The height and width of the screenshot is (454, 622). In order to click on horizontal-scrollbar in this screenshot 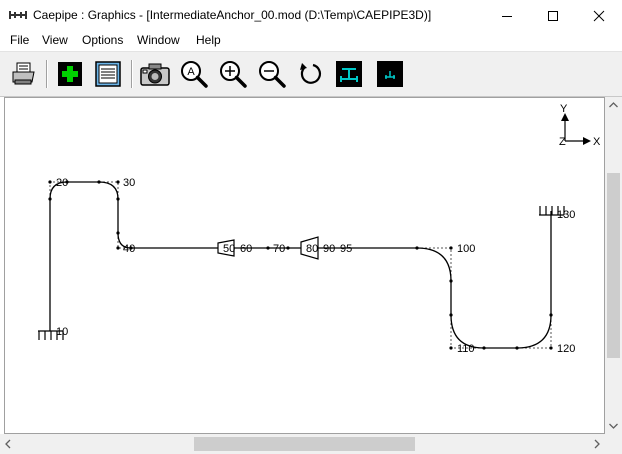, I will do `click(302, 444)`.